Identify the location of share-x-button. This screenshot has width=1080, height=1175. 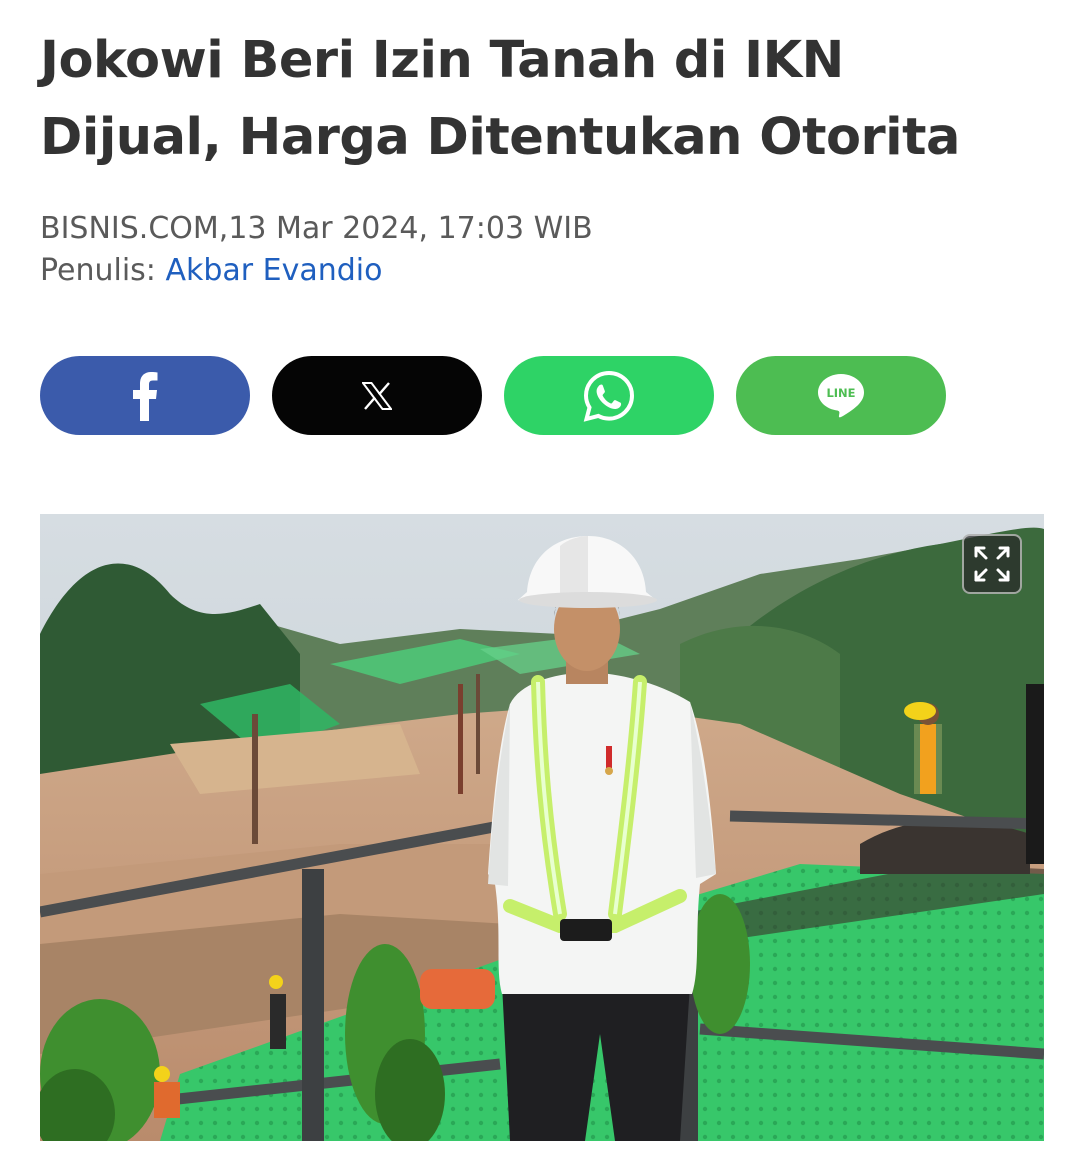
(377, 395).